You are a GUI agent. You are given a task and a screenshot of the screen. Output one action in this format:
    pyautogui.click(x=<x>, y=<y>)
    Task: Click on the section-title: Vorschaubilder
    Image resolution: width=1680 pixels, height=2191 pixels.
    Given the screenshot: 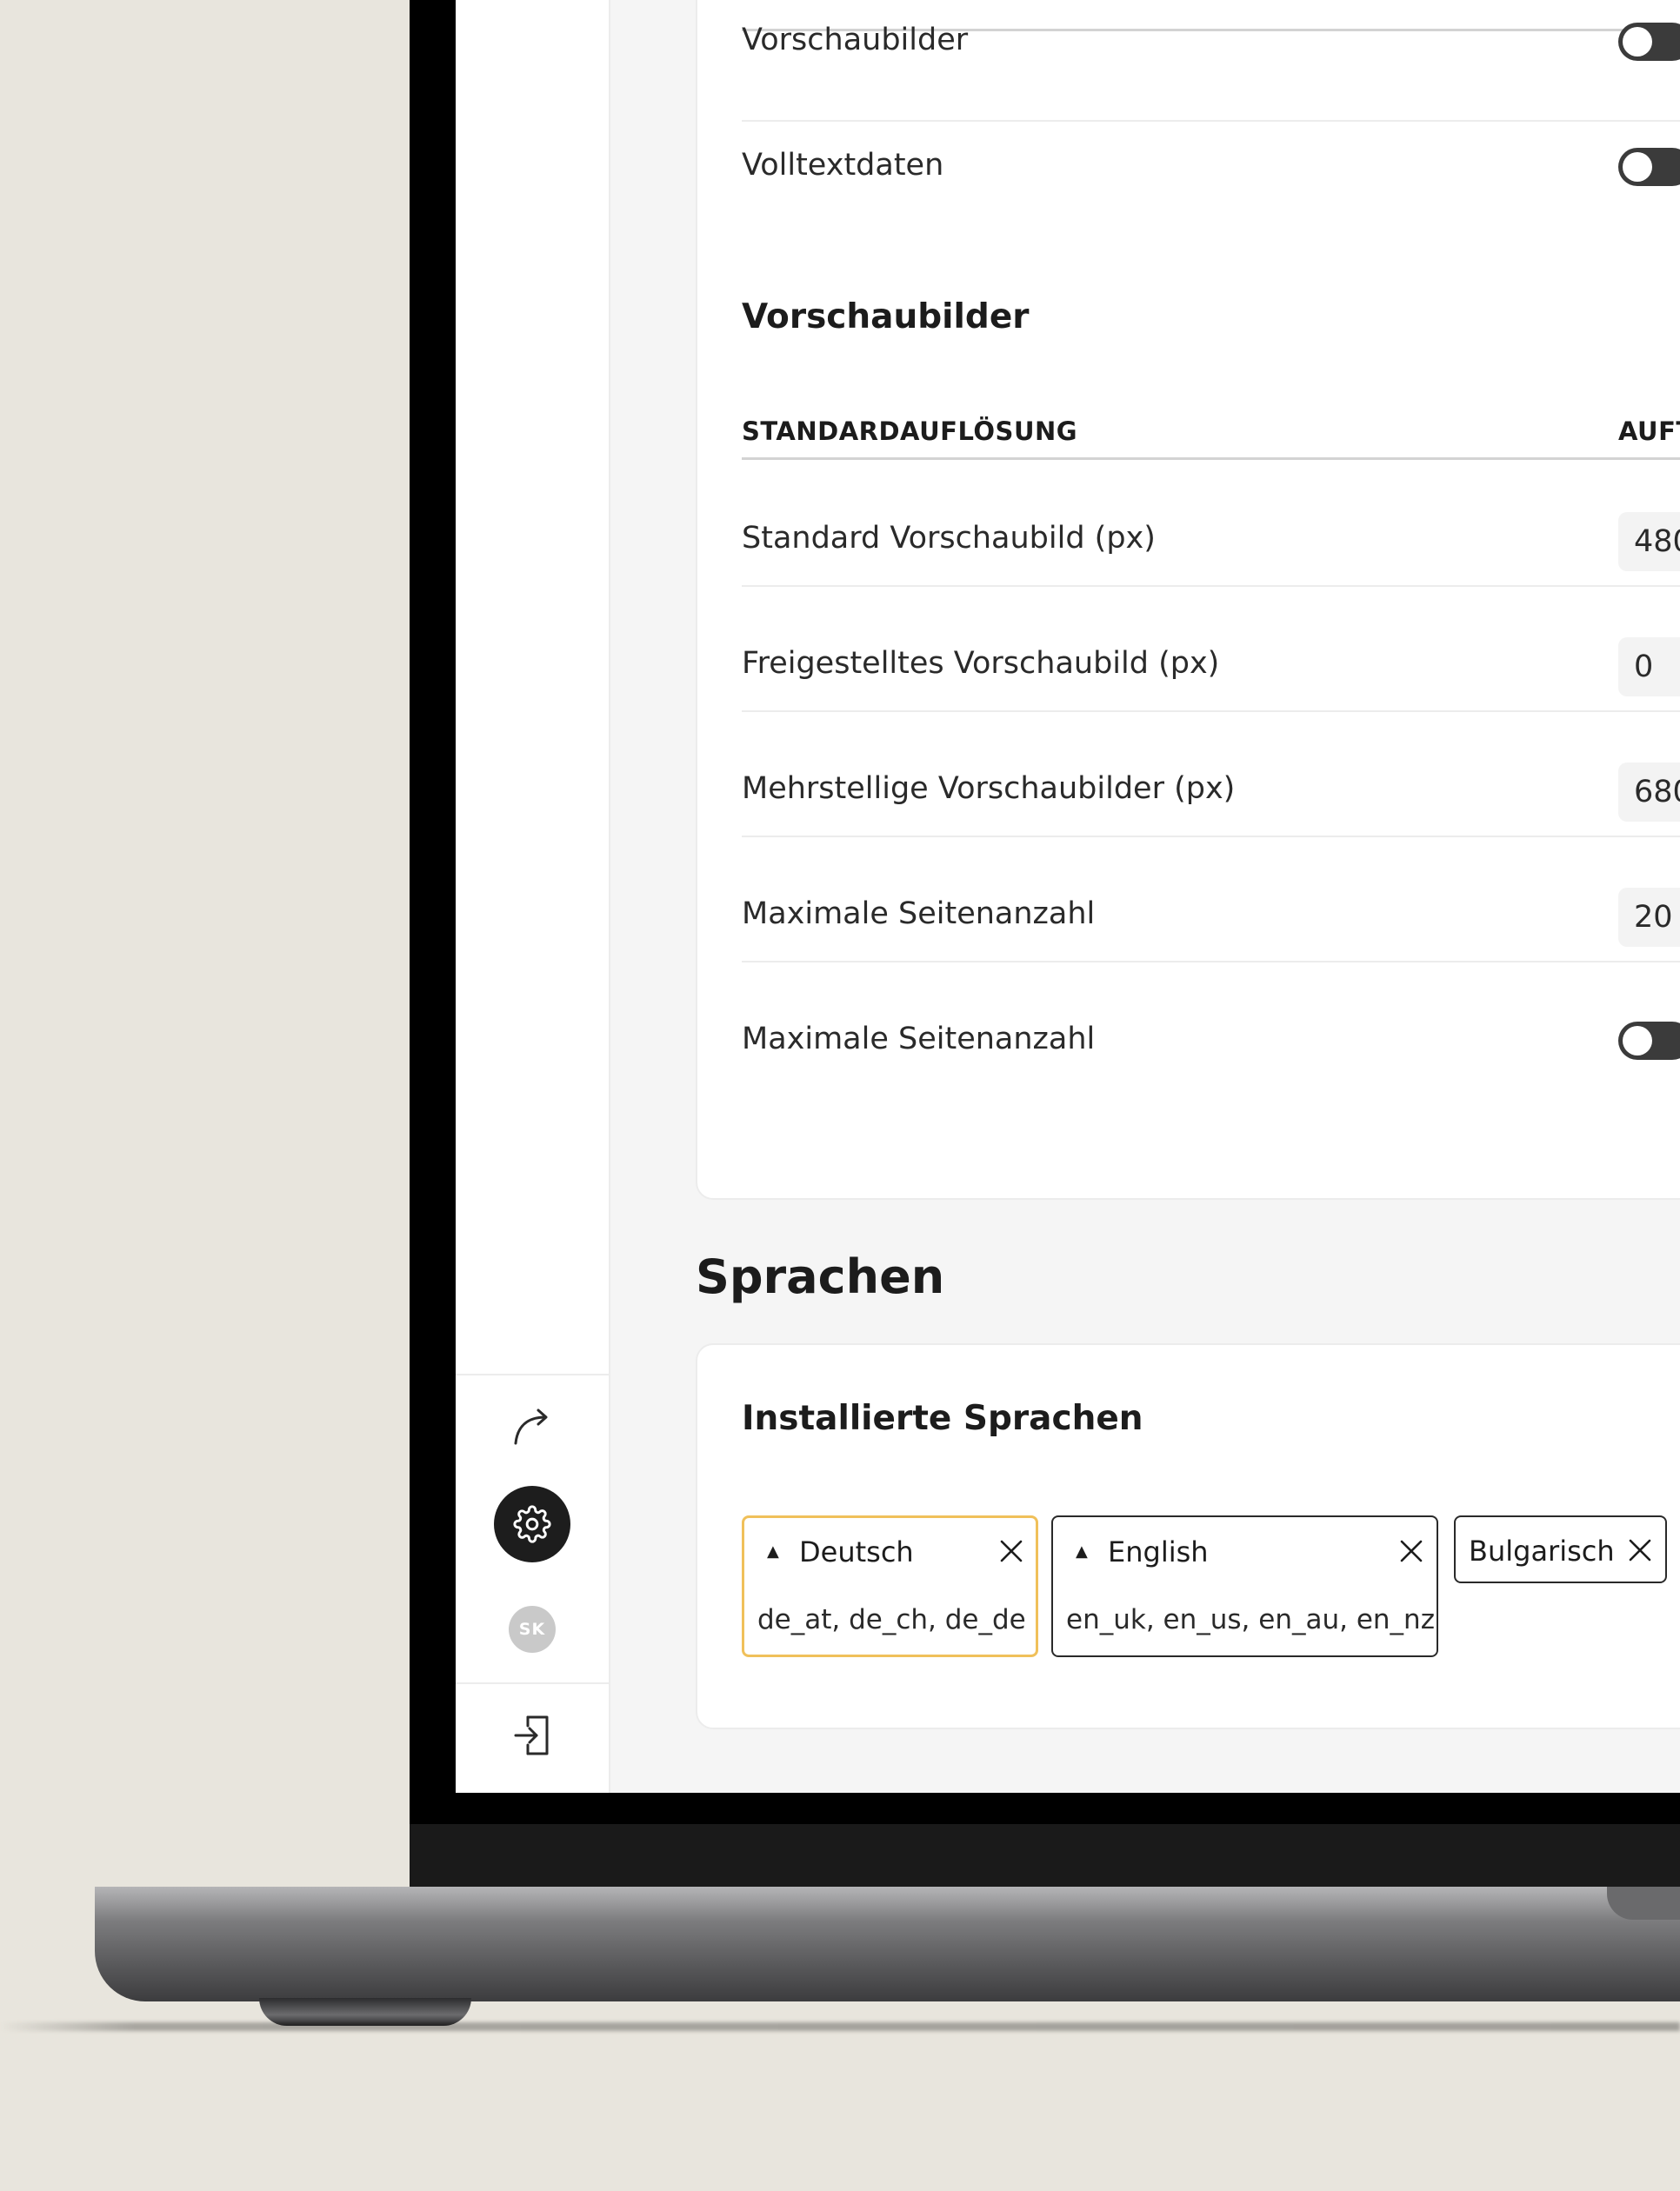 What is the action you would take?
    pyautogui.click(x=886, y=317)
    